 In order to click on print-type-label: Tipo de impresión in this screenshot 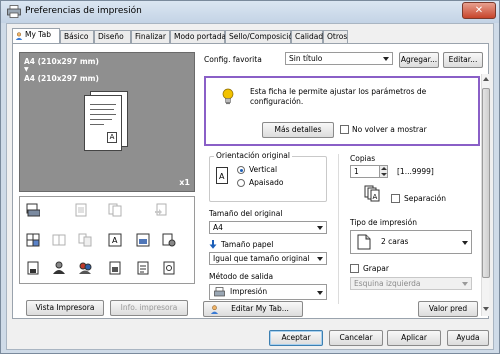, I will do `click(383, 222)`.